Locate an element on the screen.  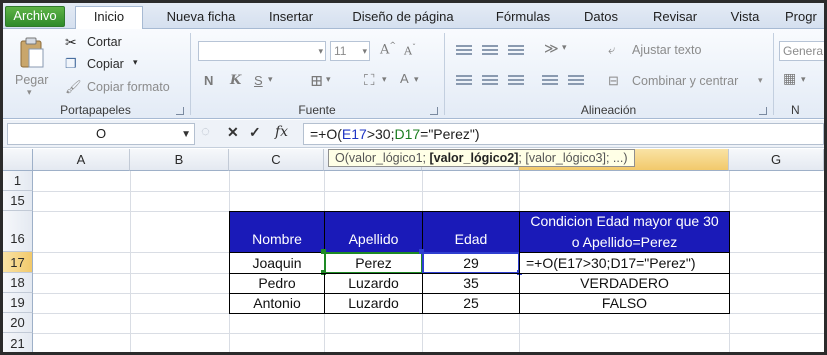
formula-text: ="Perez") is located at coordinates (450, 134).